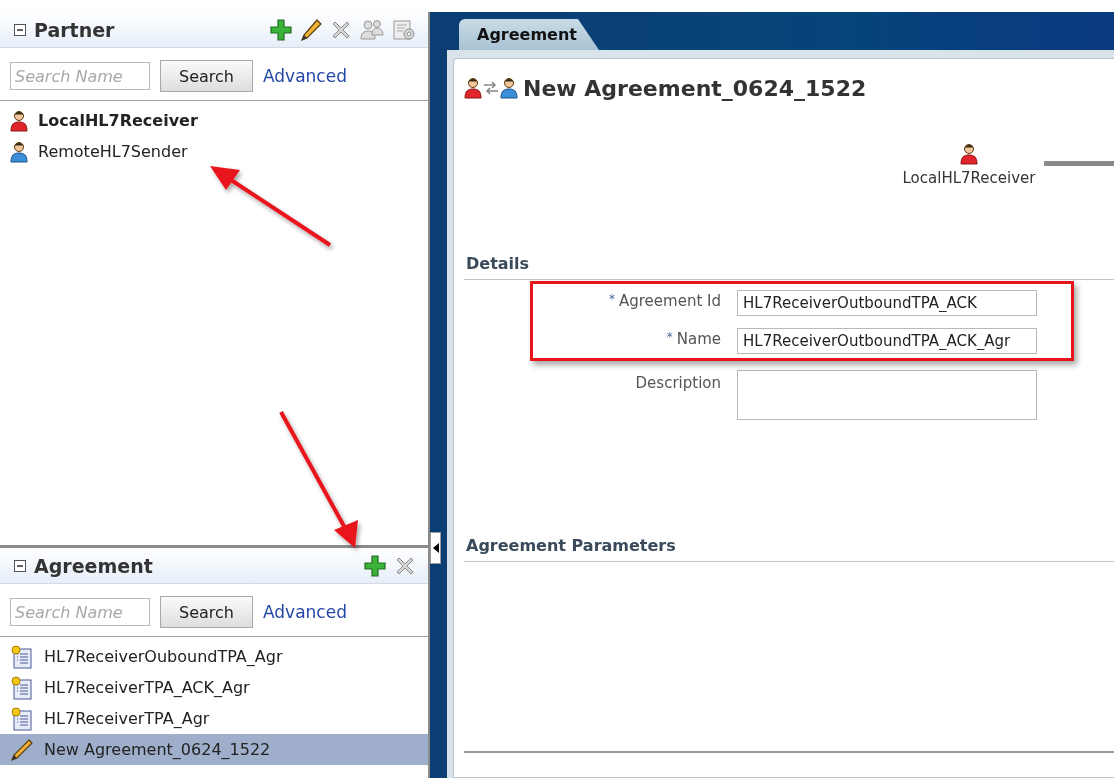  What do you see at coordinates (695, 88) in the screenshot?
I see `agreement-title: New Agreement_0624_1522` at bounding box center [695, 88].